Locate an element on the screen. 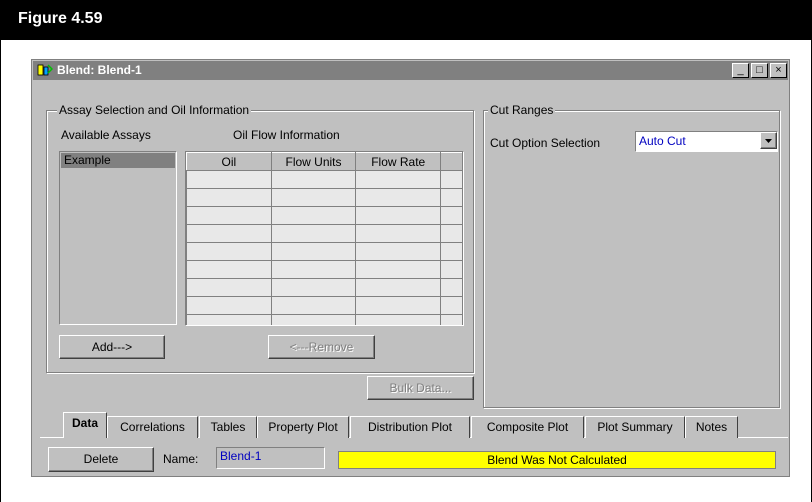 This screenshot has width=812, height=502. maximize-button: □ is located at coordinates (759, 70).